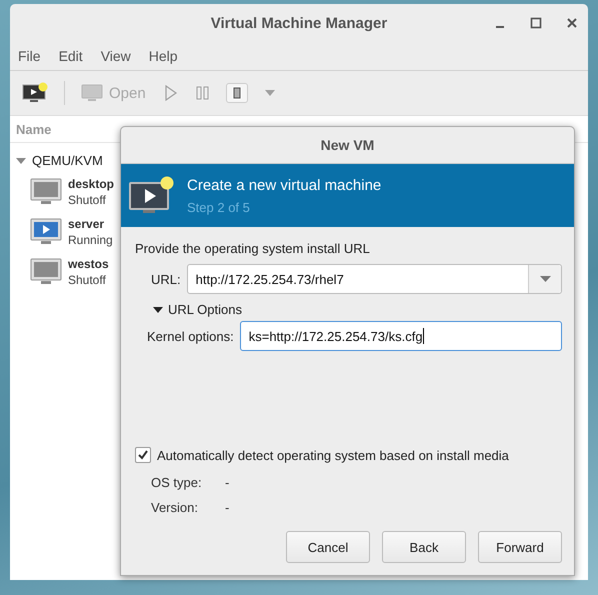 Image resolution: width=598 pixels, height=595 pixels. I want to click on expander-icon, so click(158, 309).